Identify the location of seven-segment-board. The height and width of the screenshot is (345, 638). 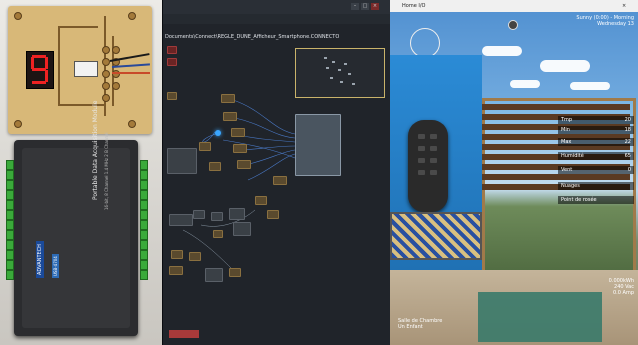
(80, 70).